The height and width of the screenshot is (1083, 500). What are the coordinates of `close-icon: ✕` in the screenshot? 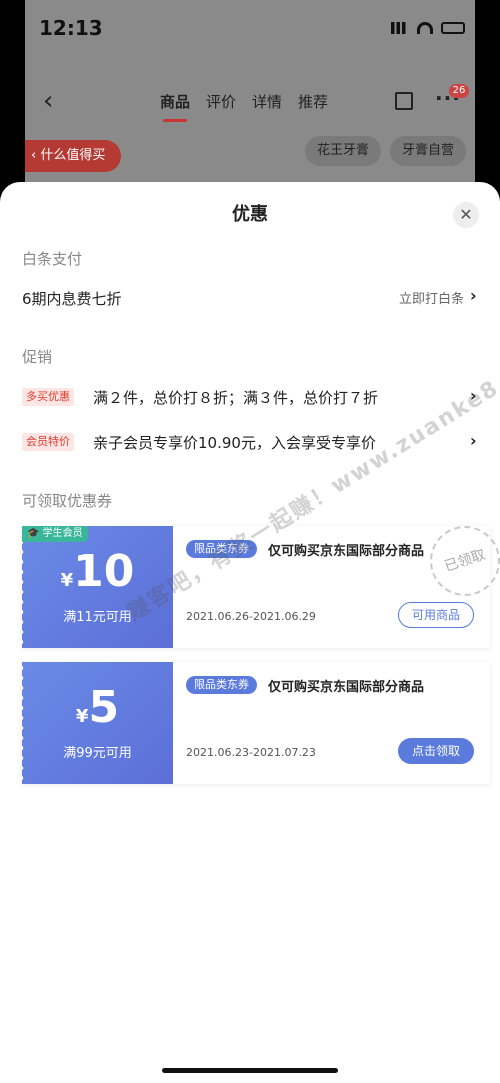 It's located at (466, 214).